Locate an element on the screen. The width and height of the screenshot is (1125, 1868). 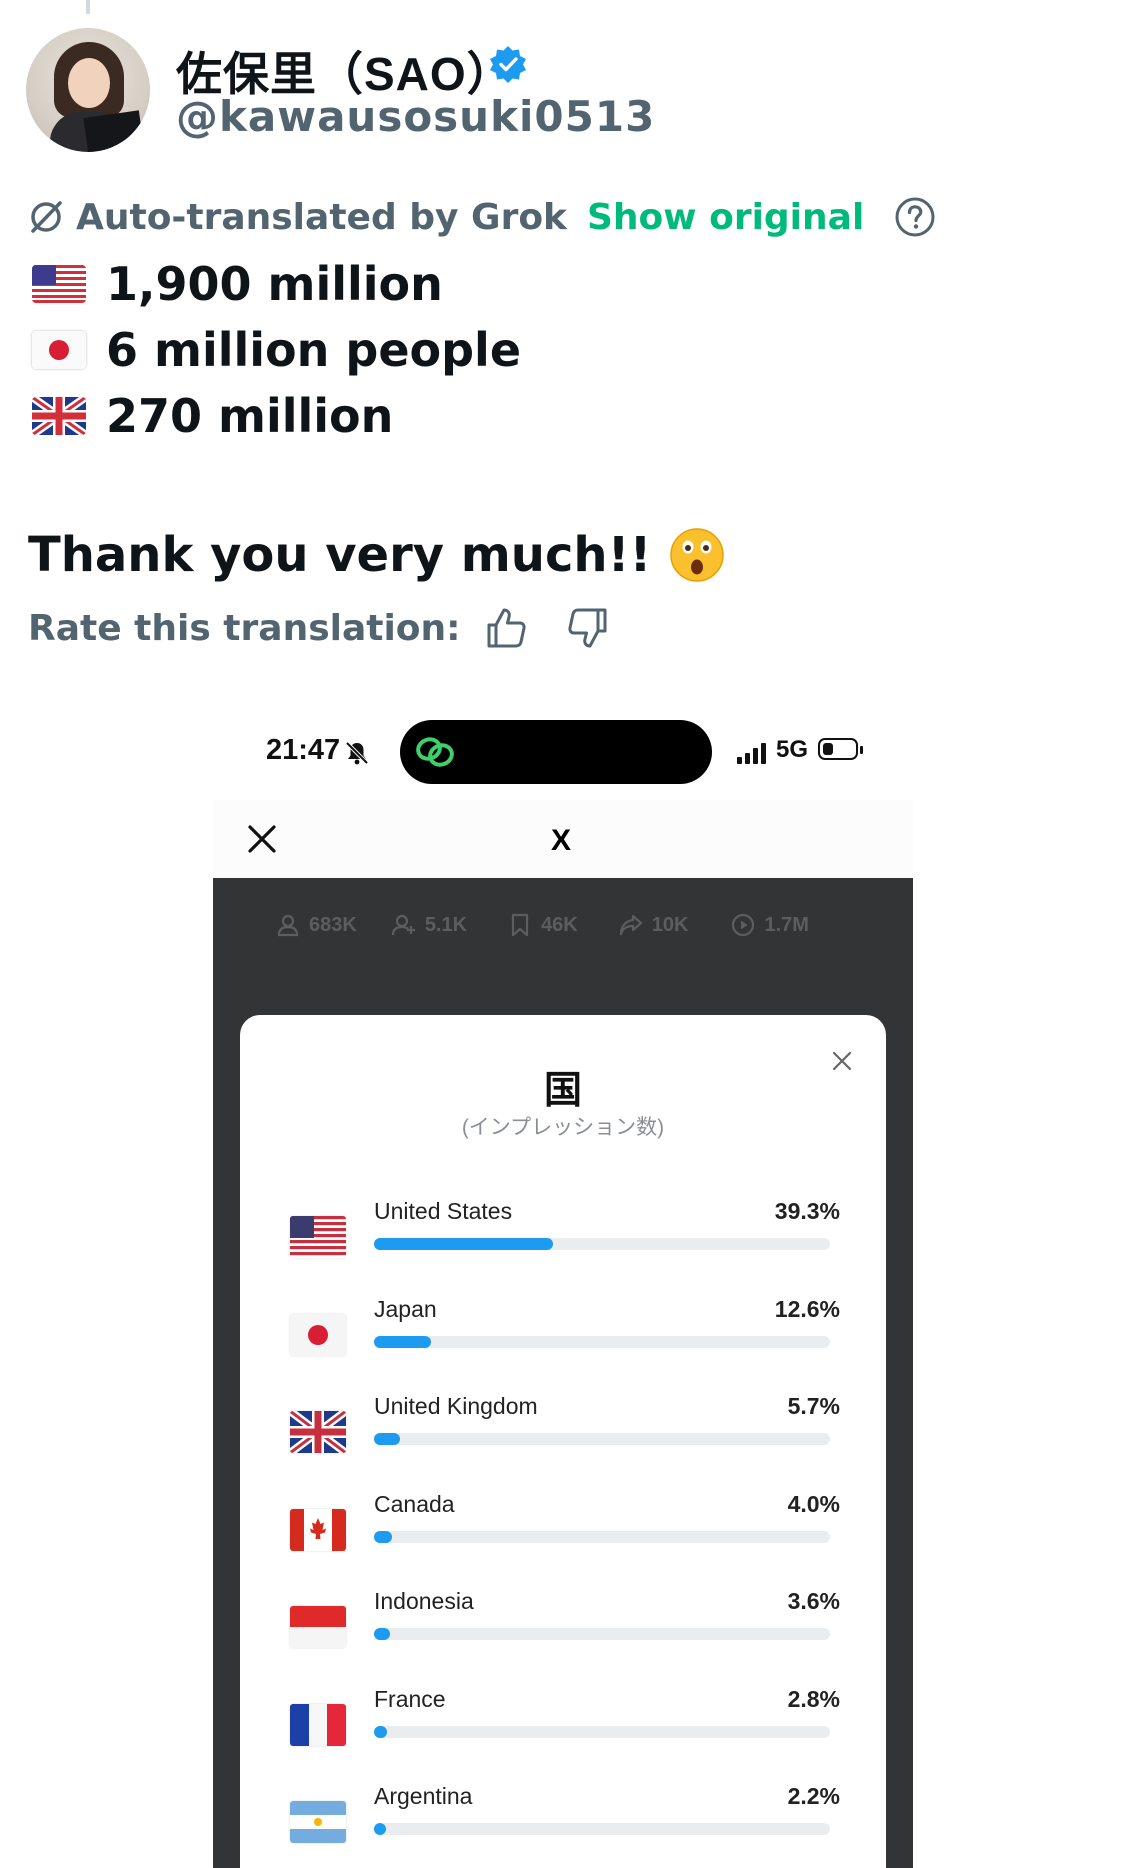
stat-line-uk: 270 million is located at coordinates (212, 416).